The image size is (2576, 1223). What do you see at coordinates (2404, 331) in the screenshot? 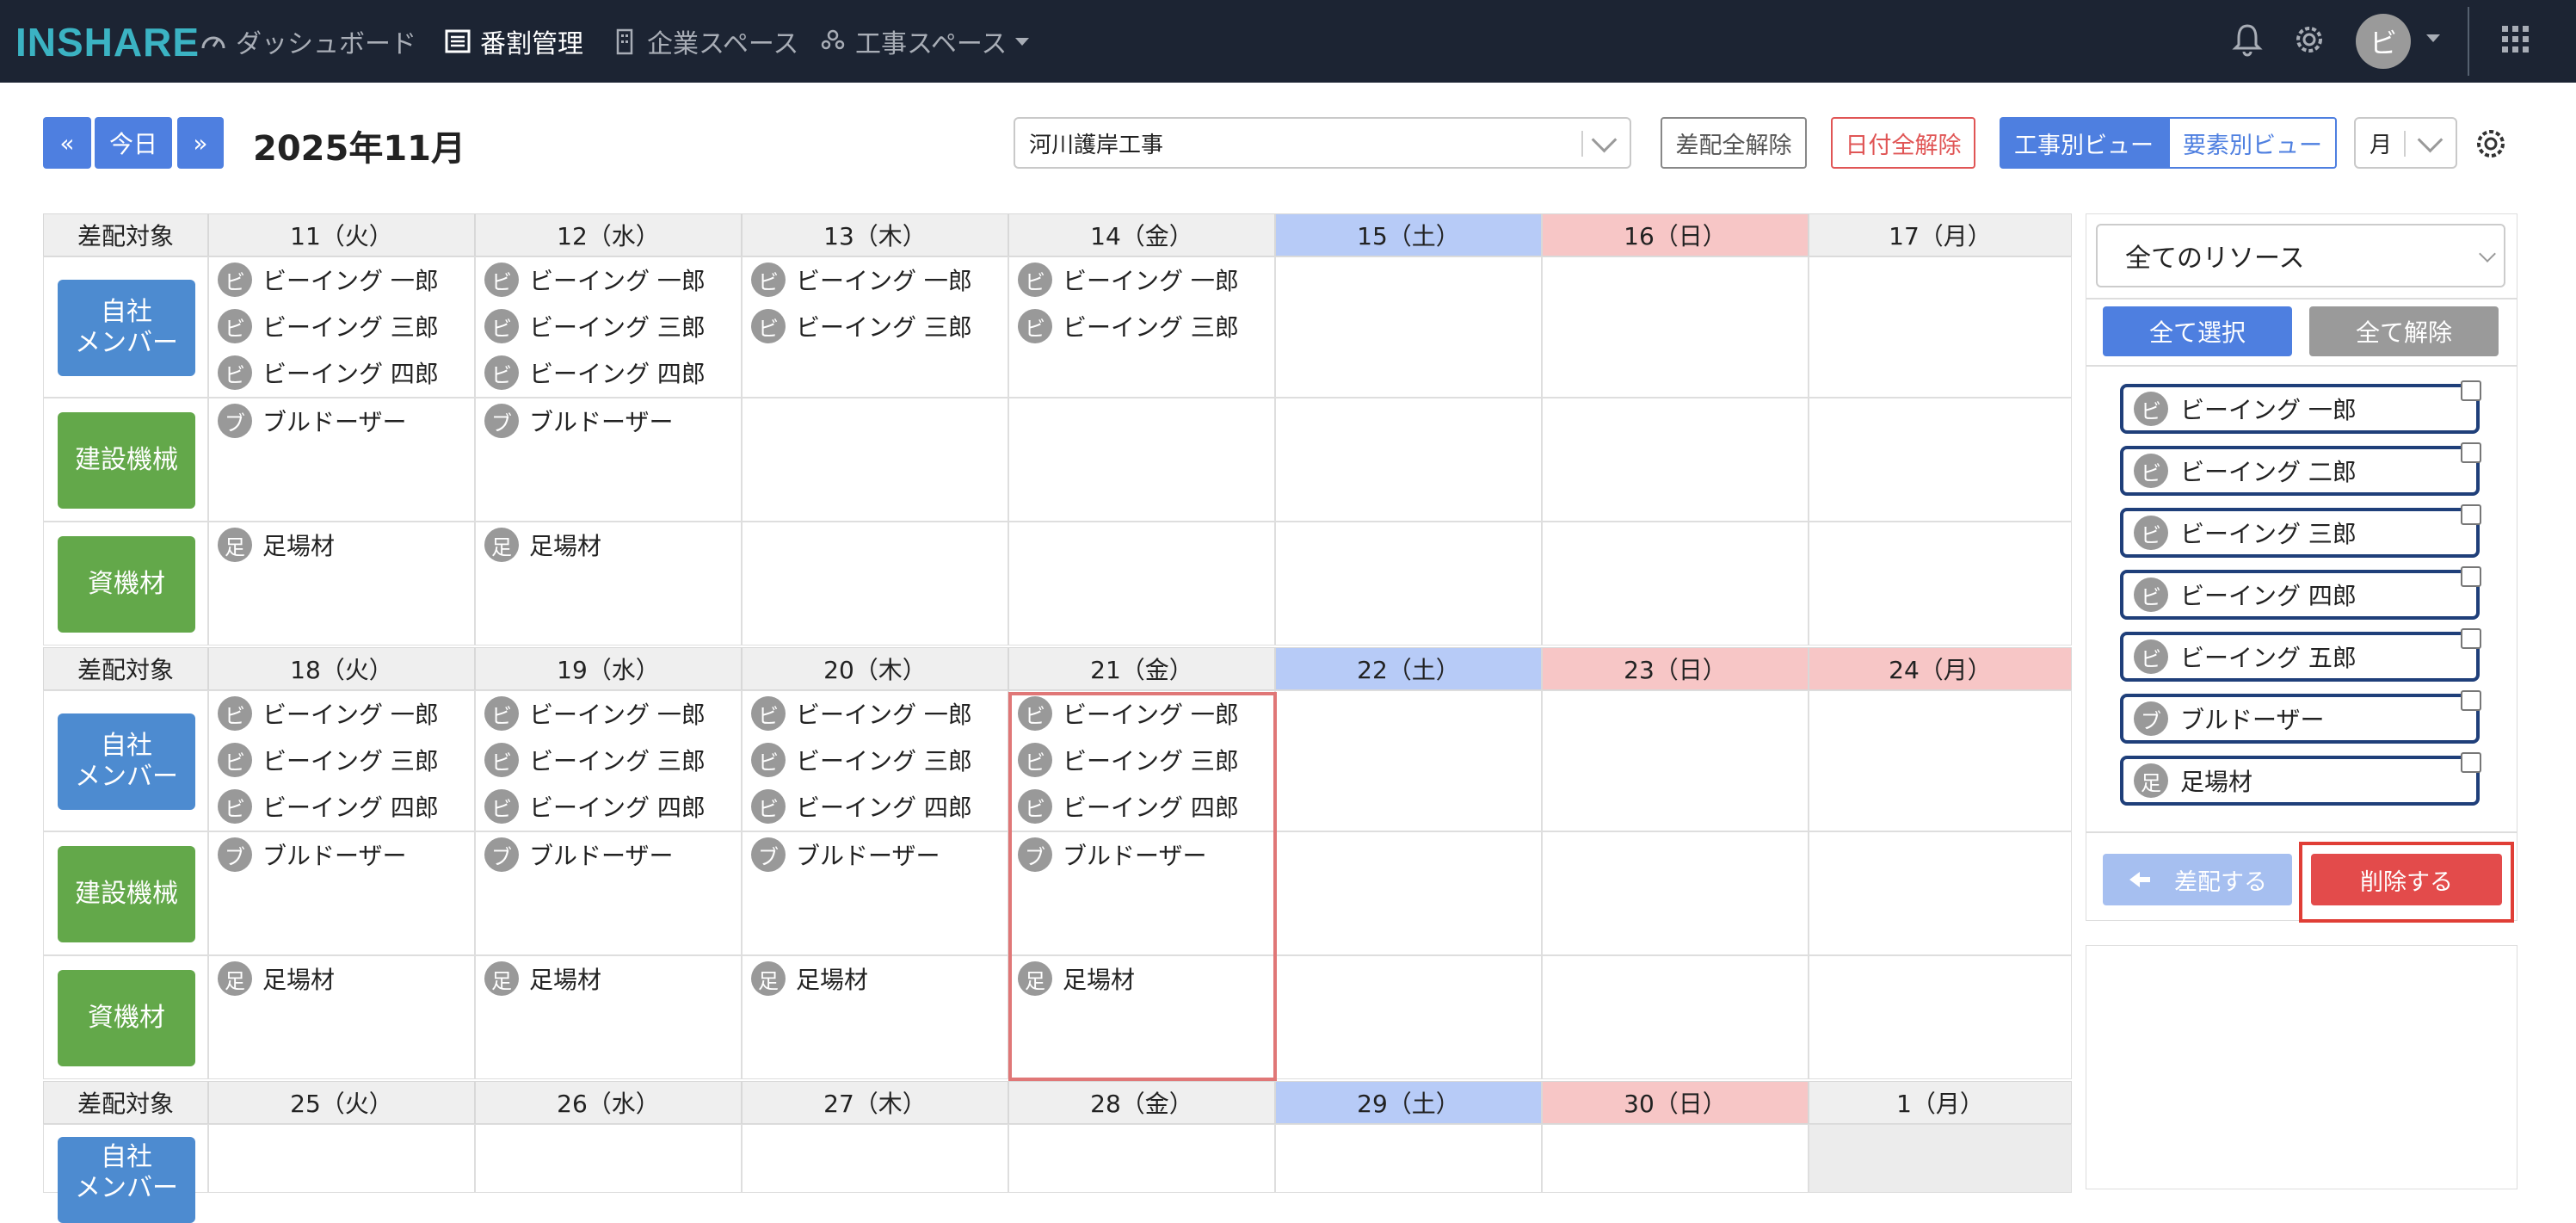
I see `deselect-all-button: 全て解除` at bounding box center [2404, 331].